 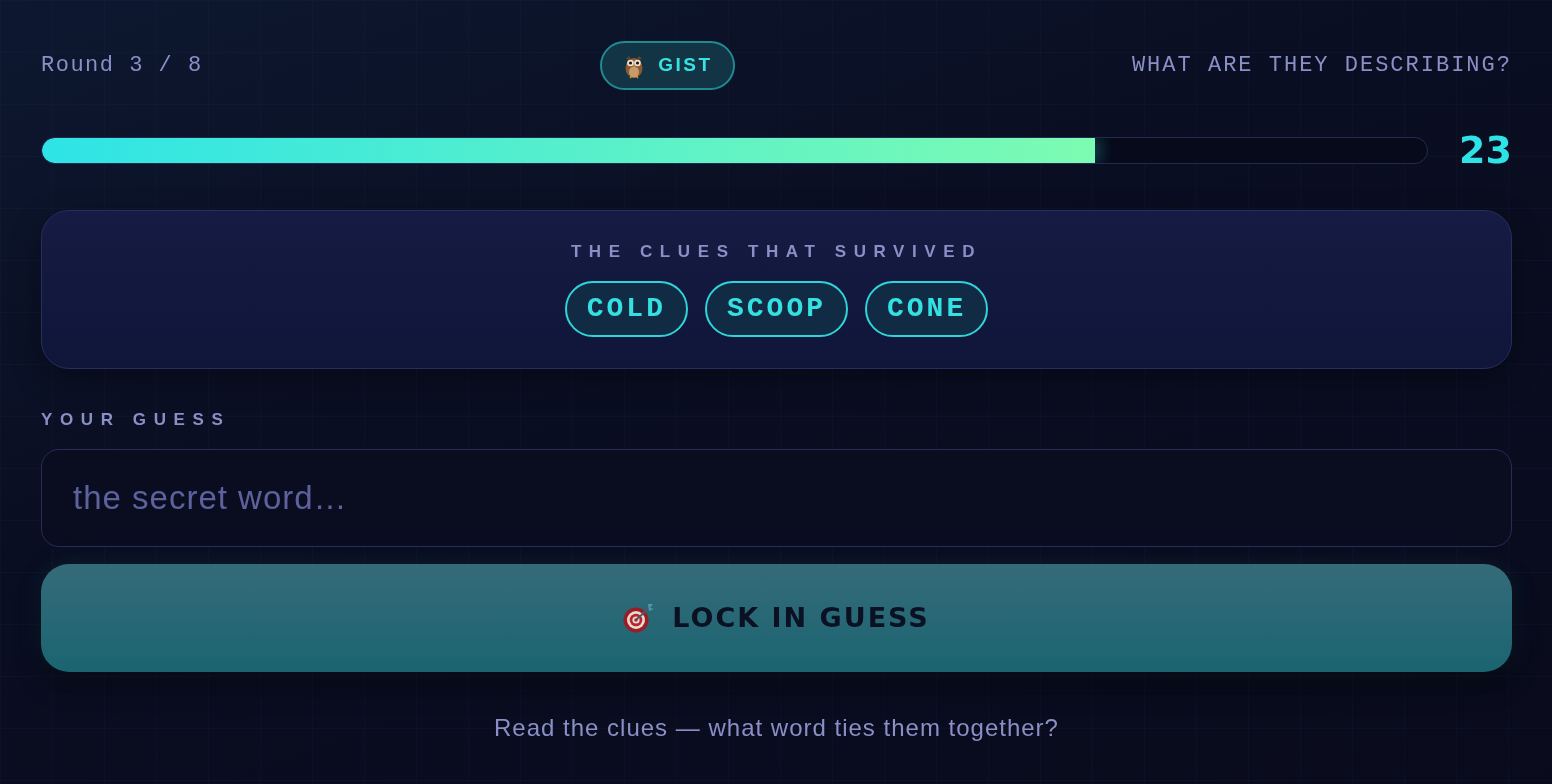 What do you see at coordinates (927, 309) in the screenshot?
I see `clue-chip: CONE` at bounding box center [927, 309].